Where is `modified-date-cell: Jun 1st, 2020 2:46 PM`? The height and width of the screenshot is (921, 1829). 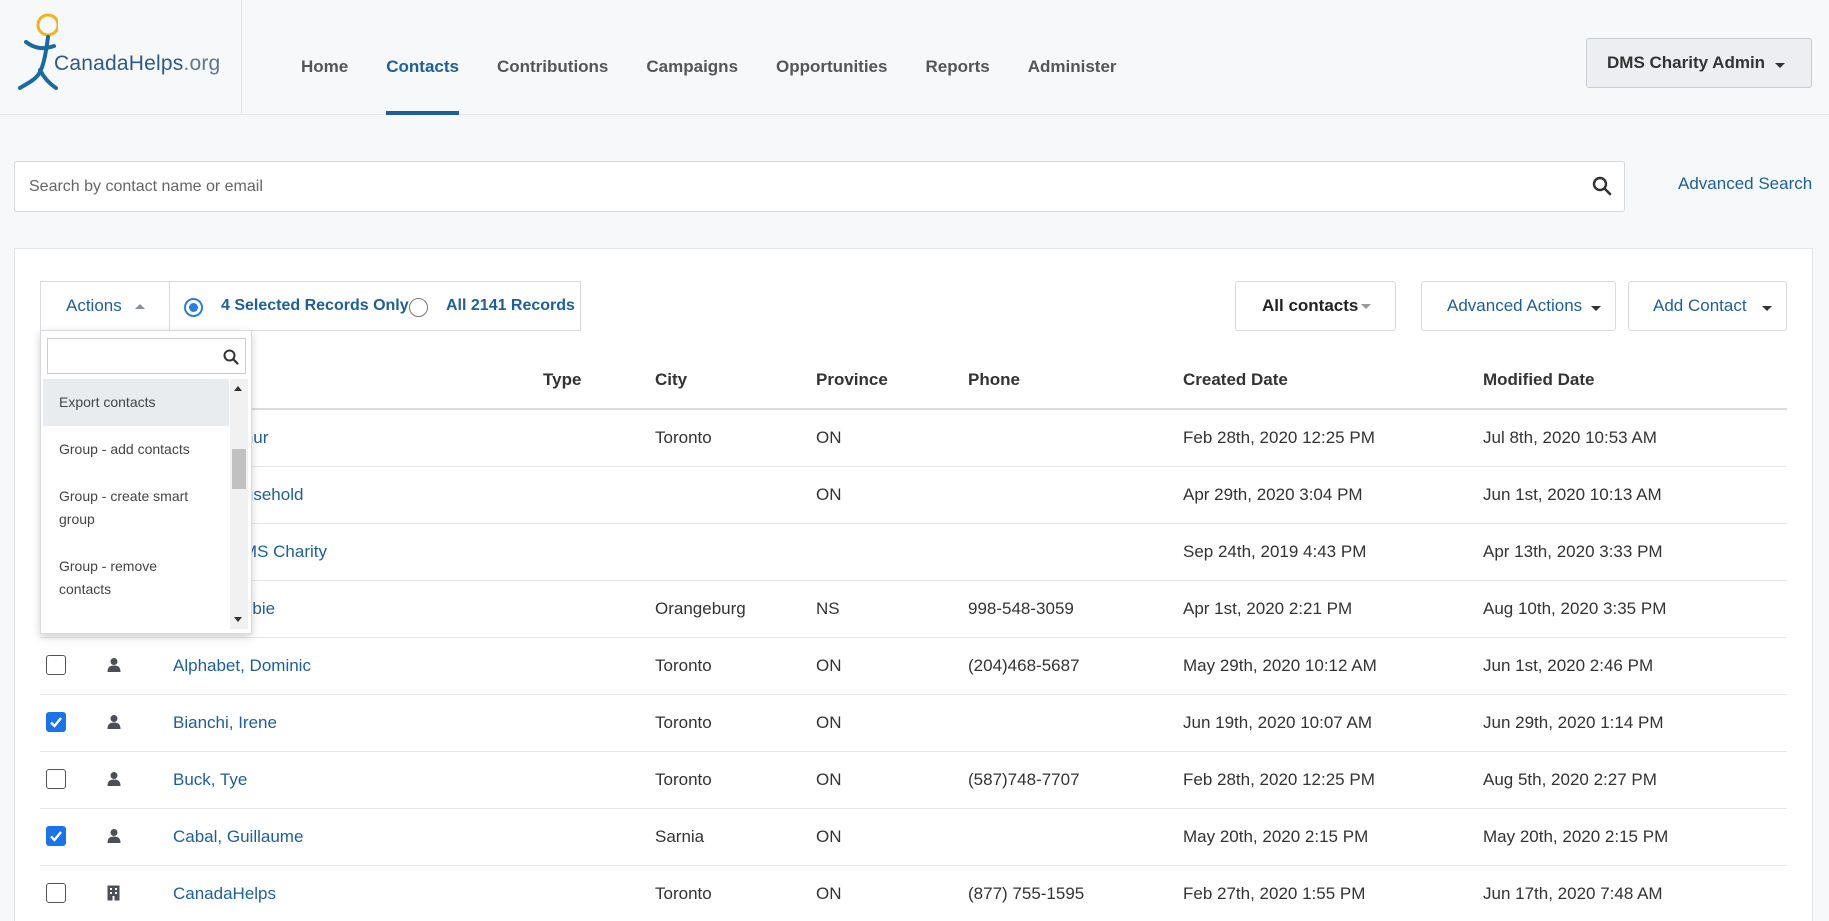
modified-date-cell: Jun 1st, 2020 2:46 PM is located at coordinates (1568, 665).